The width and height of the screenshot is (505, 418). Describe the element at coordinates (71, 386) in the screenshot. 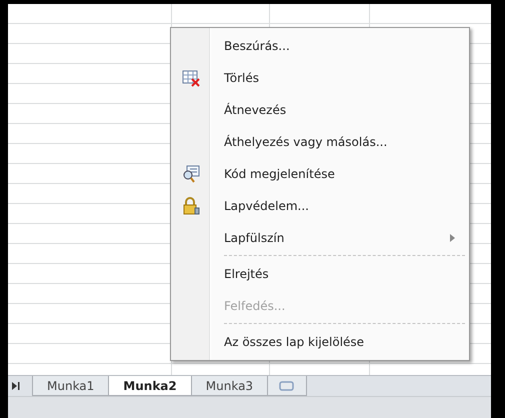

I see `sheet-tab: Munka1` at that location.